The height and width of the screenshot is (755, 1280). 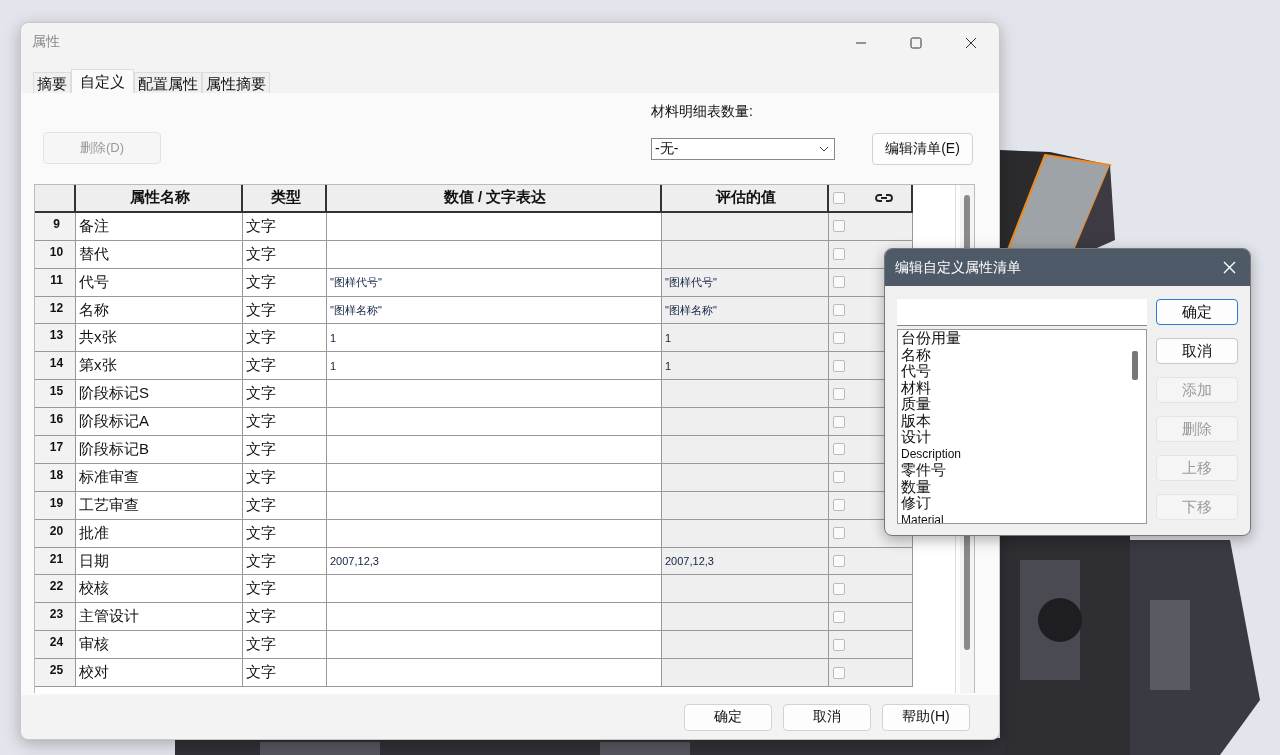 What do you see at coordinates (1013, 404) in the screenshot?
I see `list-item: 质量` at bounding box center [1013, 404].